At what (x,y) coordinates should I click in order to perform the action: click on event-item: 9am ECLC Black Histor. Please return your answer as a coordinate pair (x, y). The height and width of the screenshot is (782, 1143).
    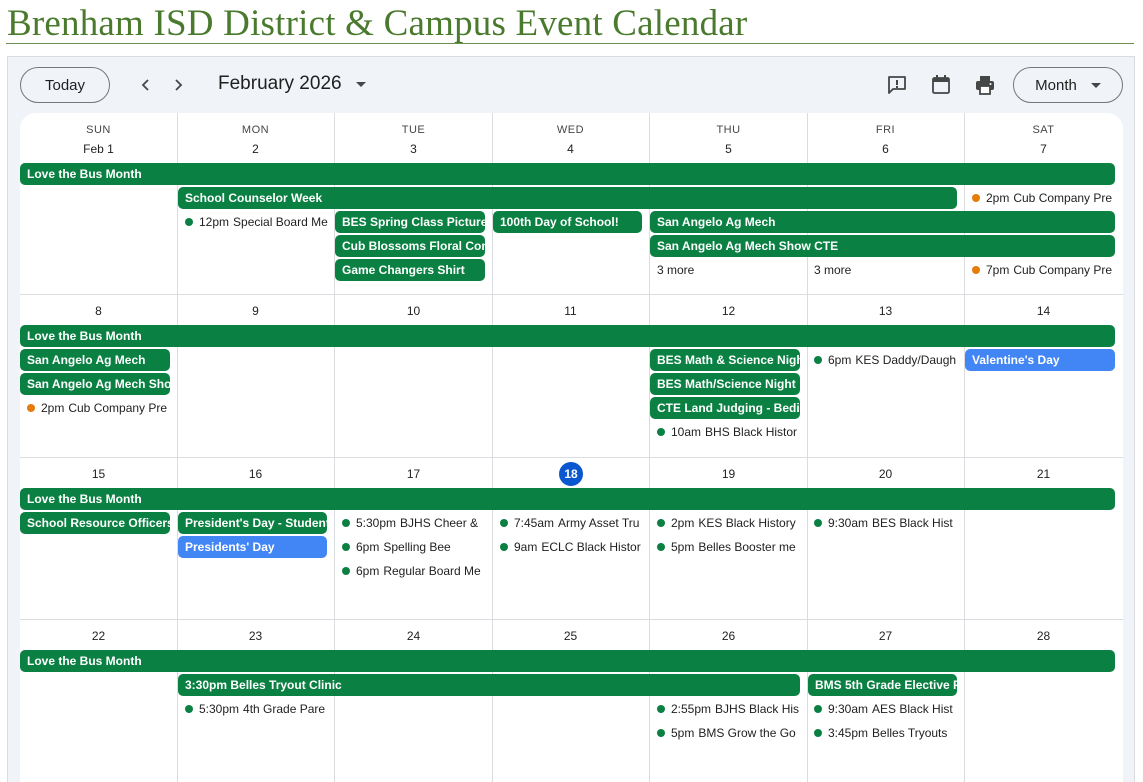
    Looking at the image, I should click on (568, 547).